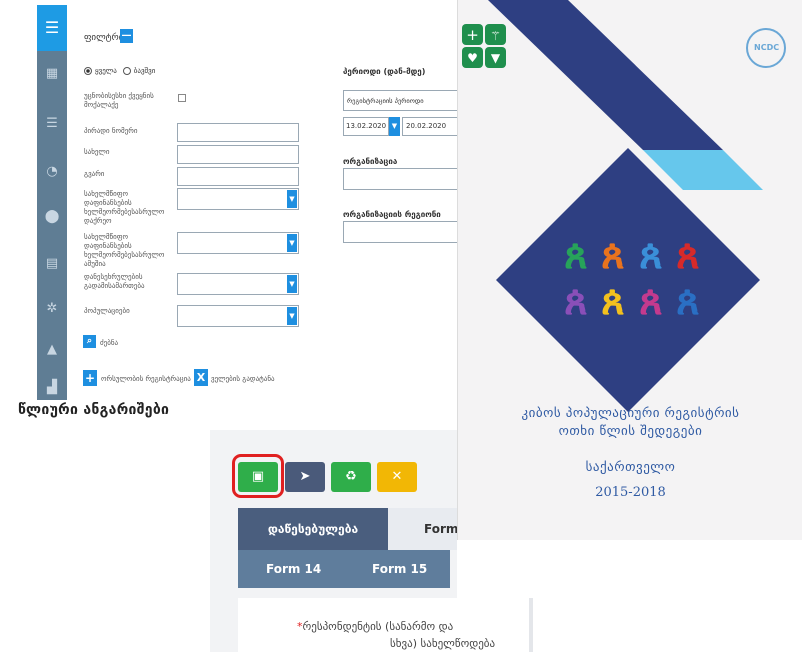 Image resolution: width=802 pixels, height=652 pixels. I want to click on list-icon: ☰, so click(52, 123).